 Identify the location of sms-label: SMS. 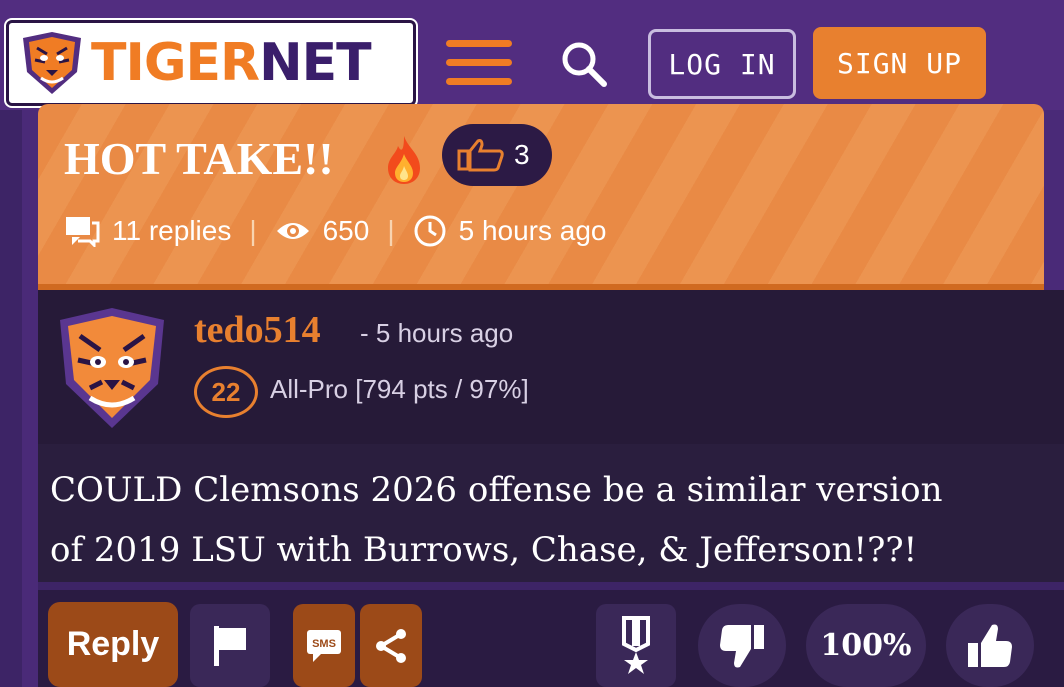
(324, 644).